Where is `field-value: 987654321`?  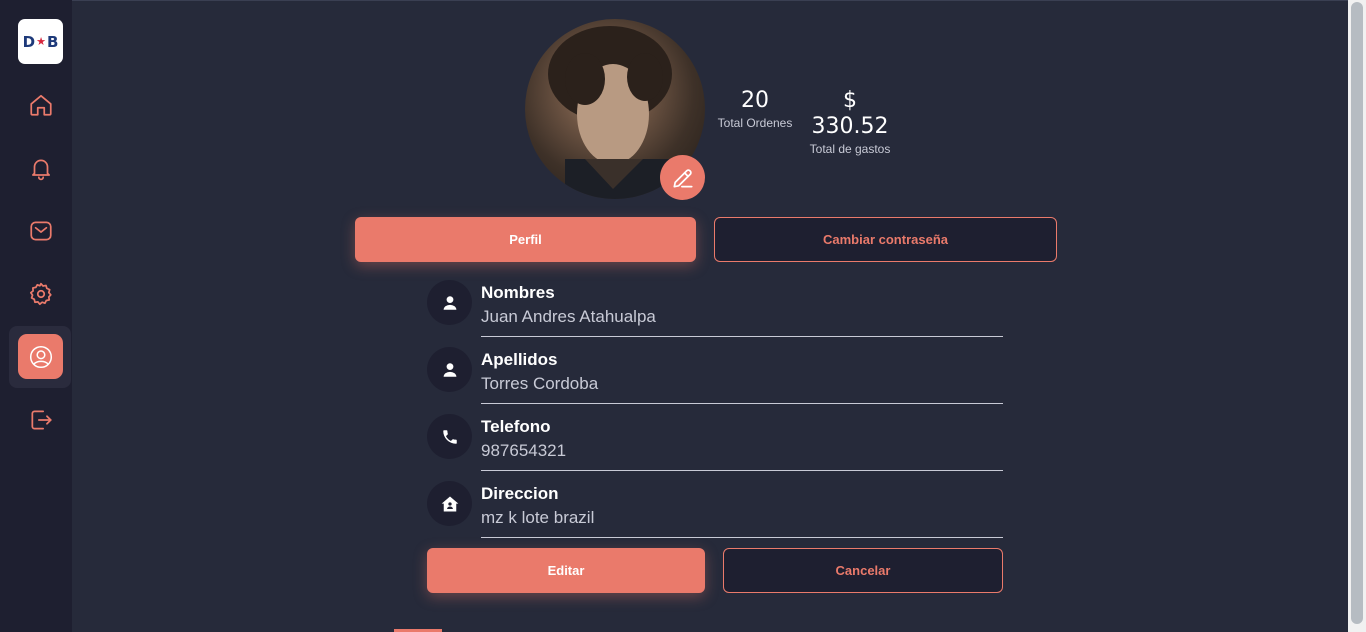
field-value: 987654321 is located at coordinates (523, 451).